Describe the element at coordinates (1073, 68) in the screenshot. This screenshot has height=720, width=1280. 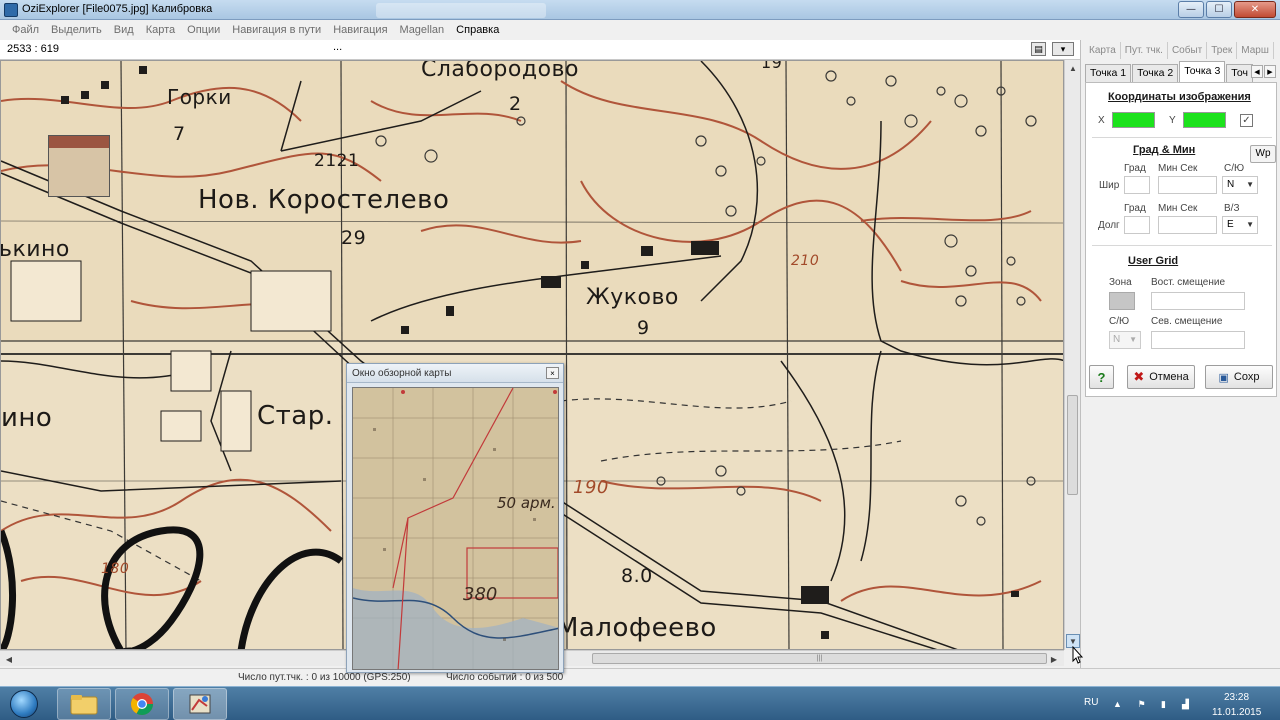
I see `scroll-up-arrow: ▲` at that location.